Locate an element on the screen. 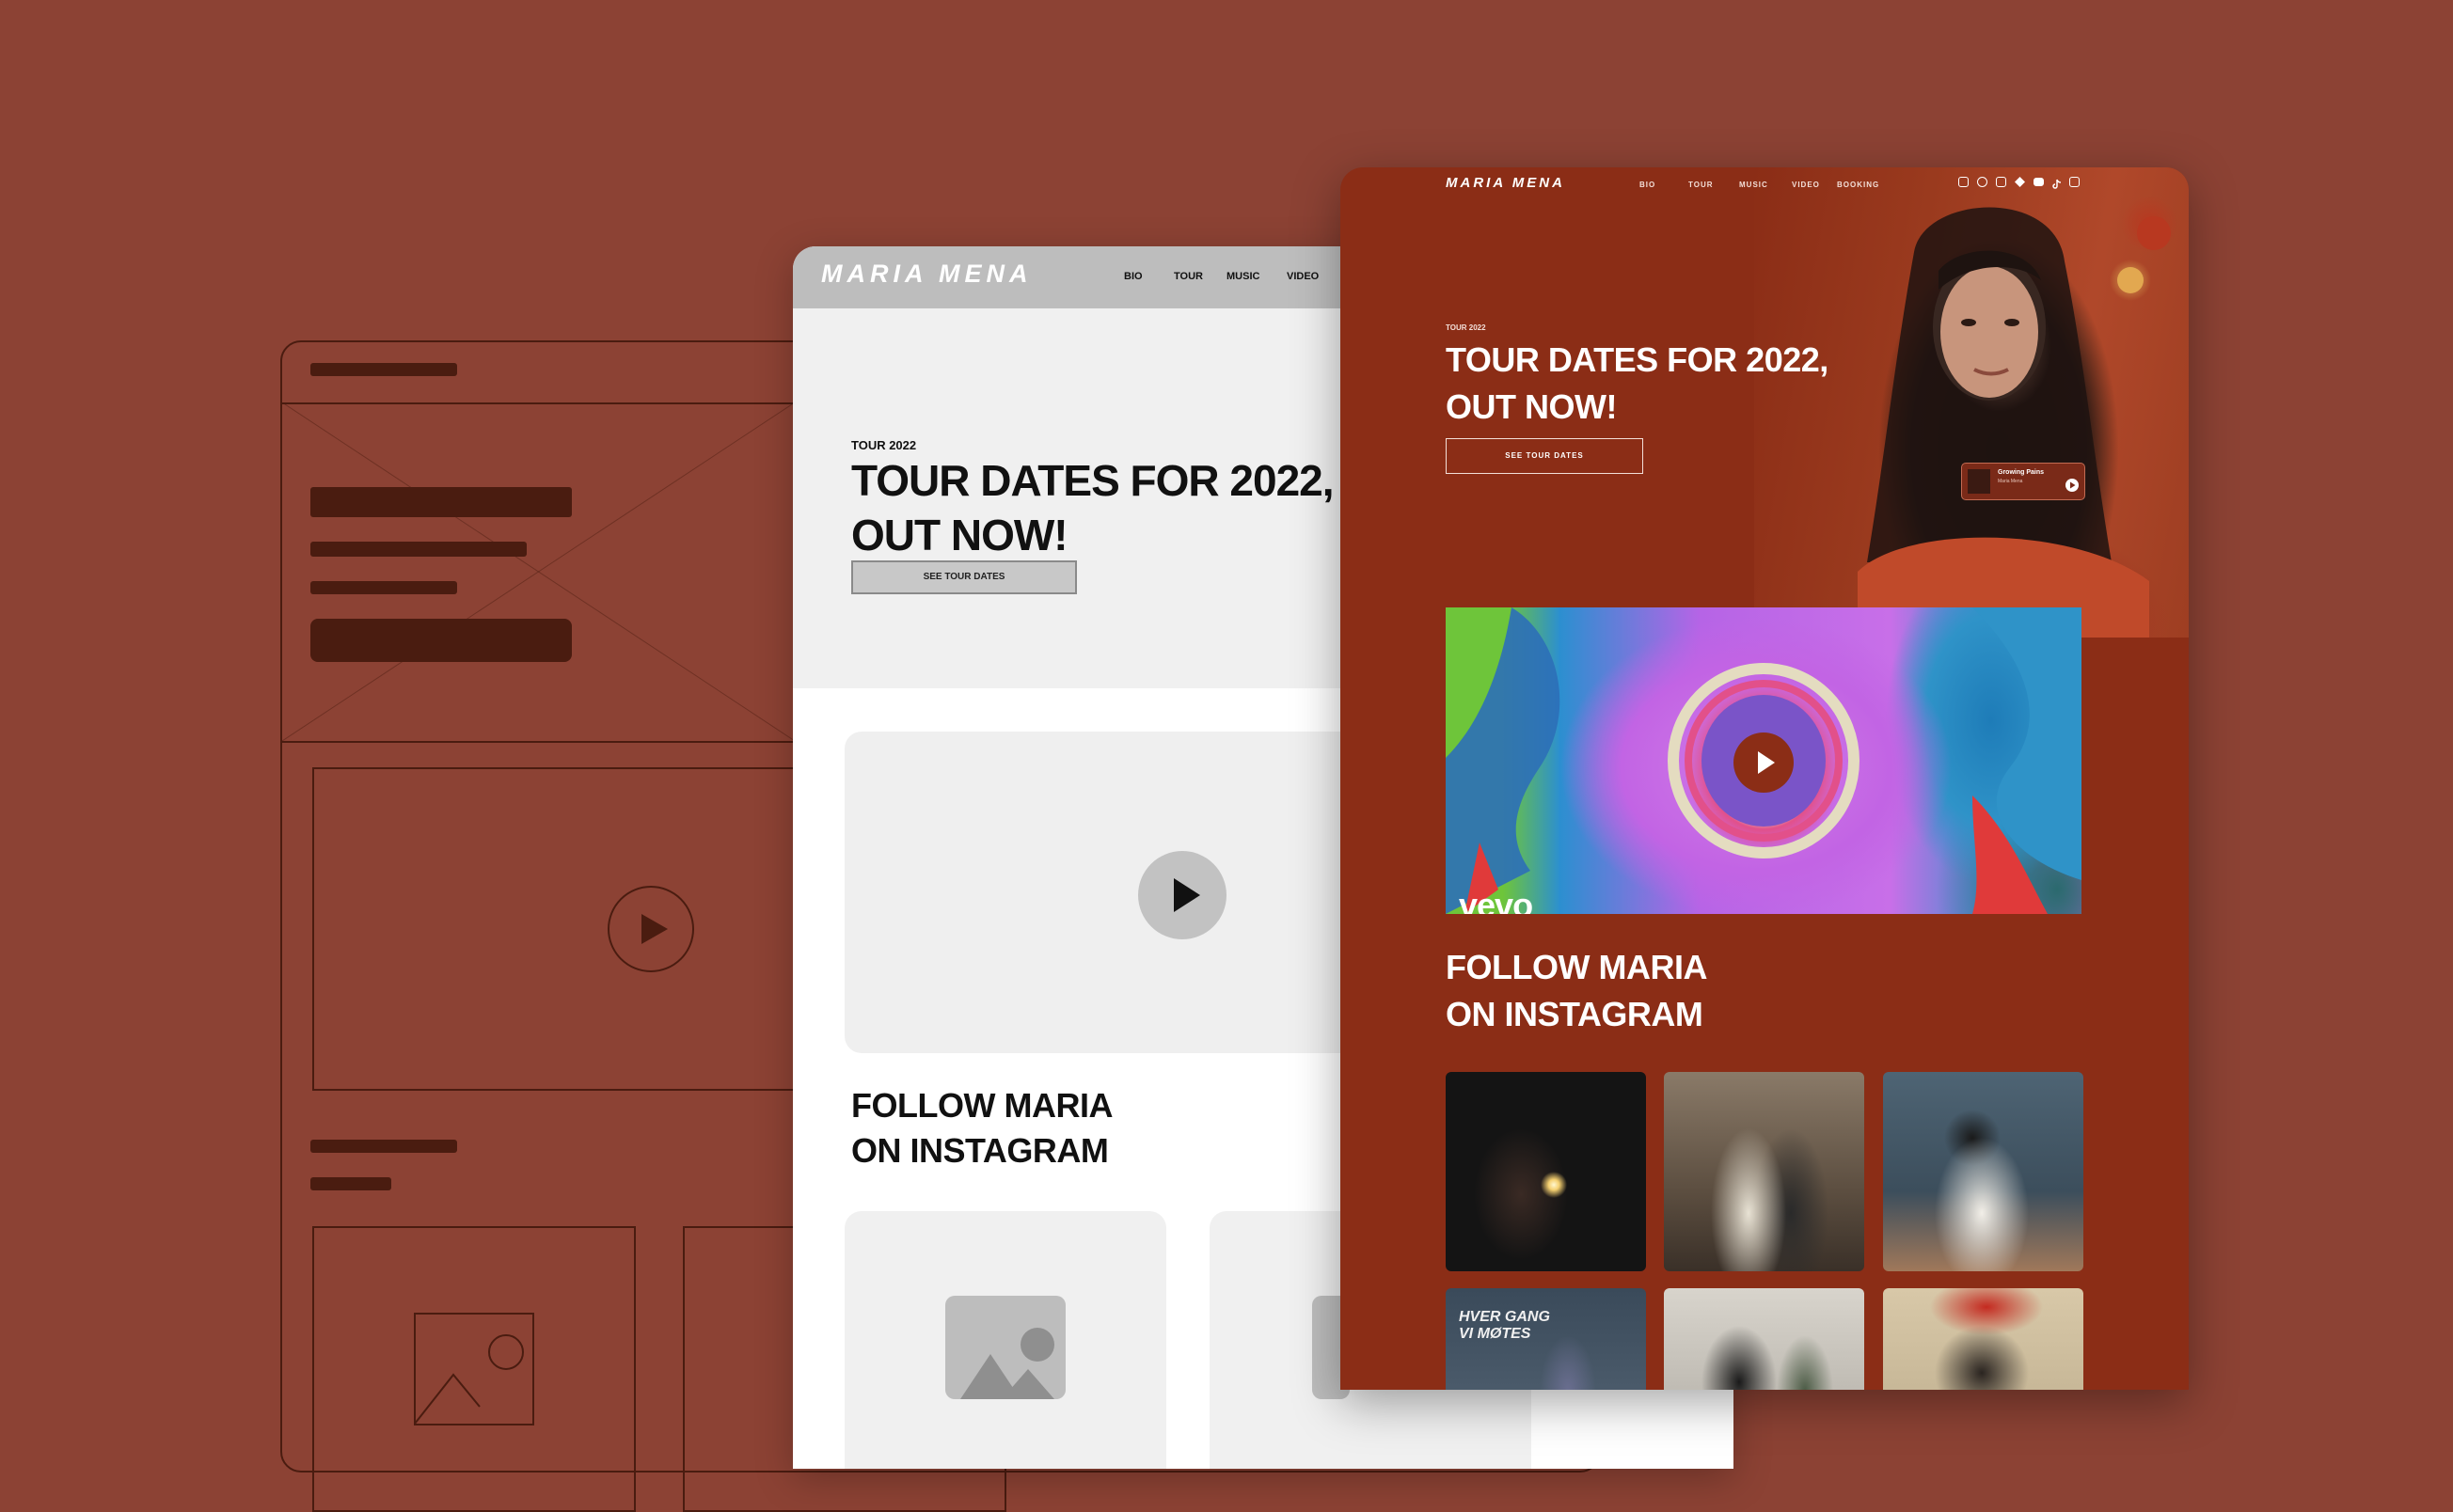 The width and height of the screenshot is (2453, 1512). wire-follow-bar is located at coordinates (383, 1146).